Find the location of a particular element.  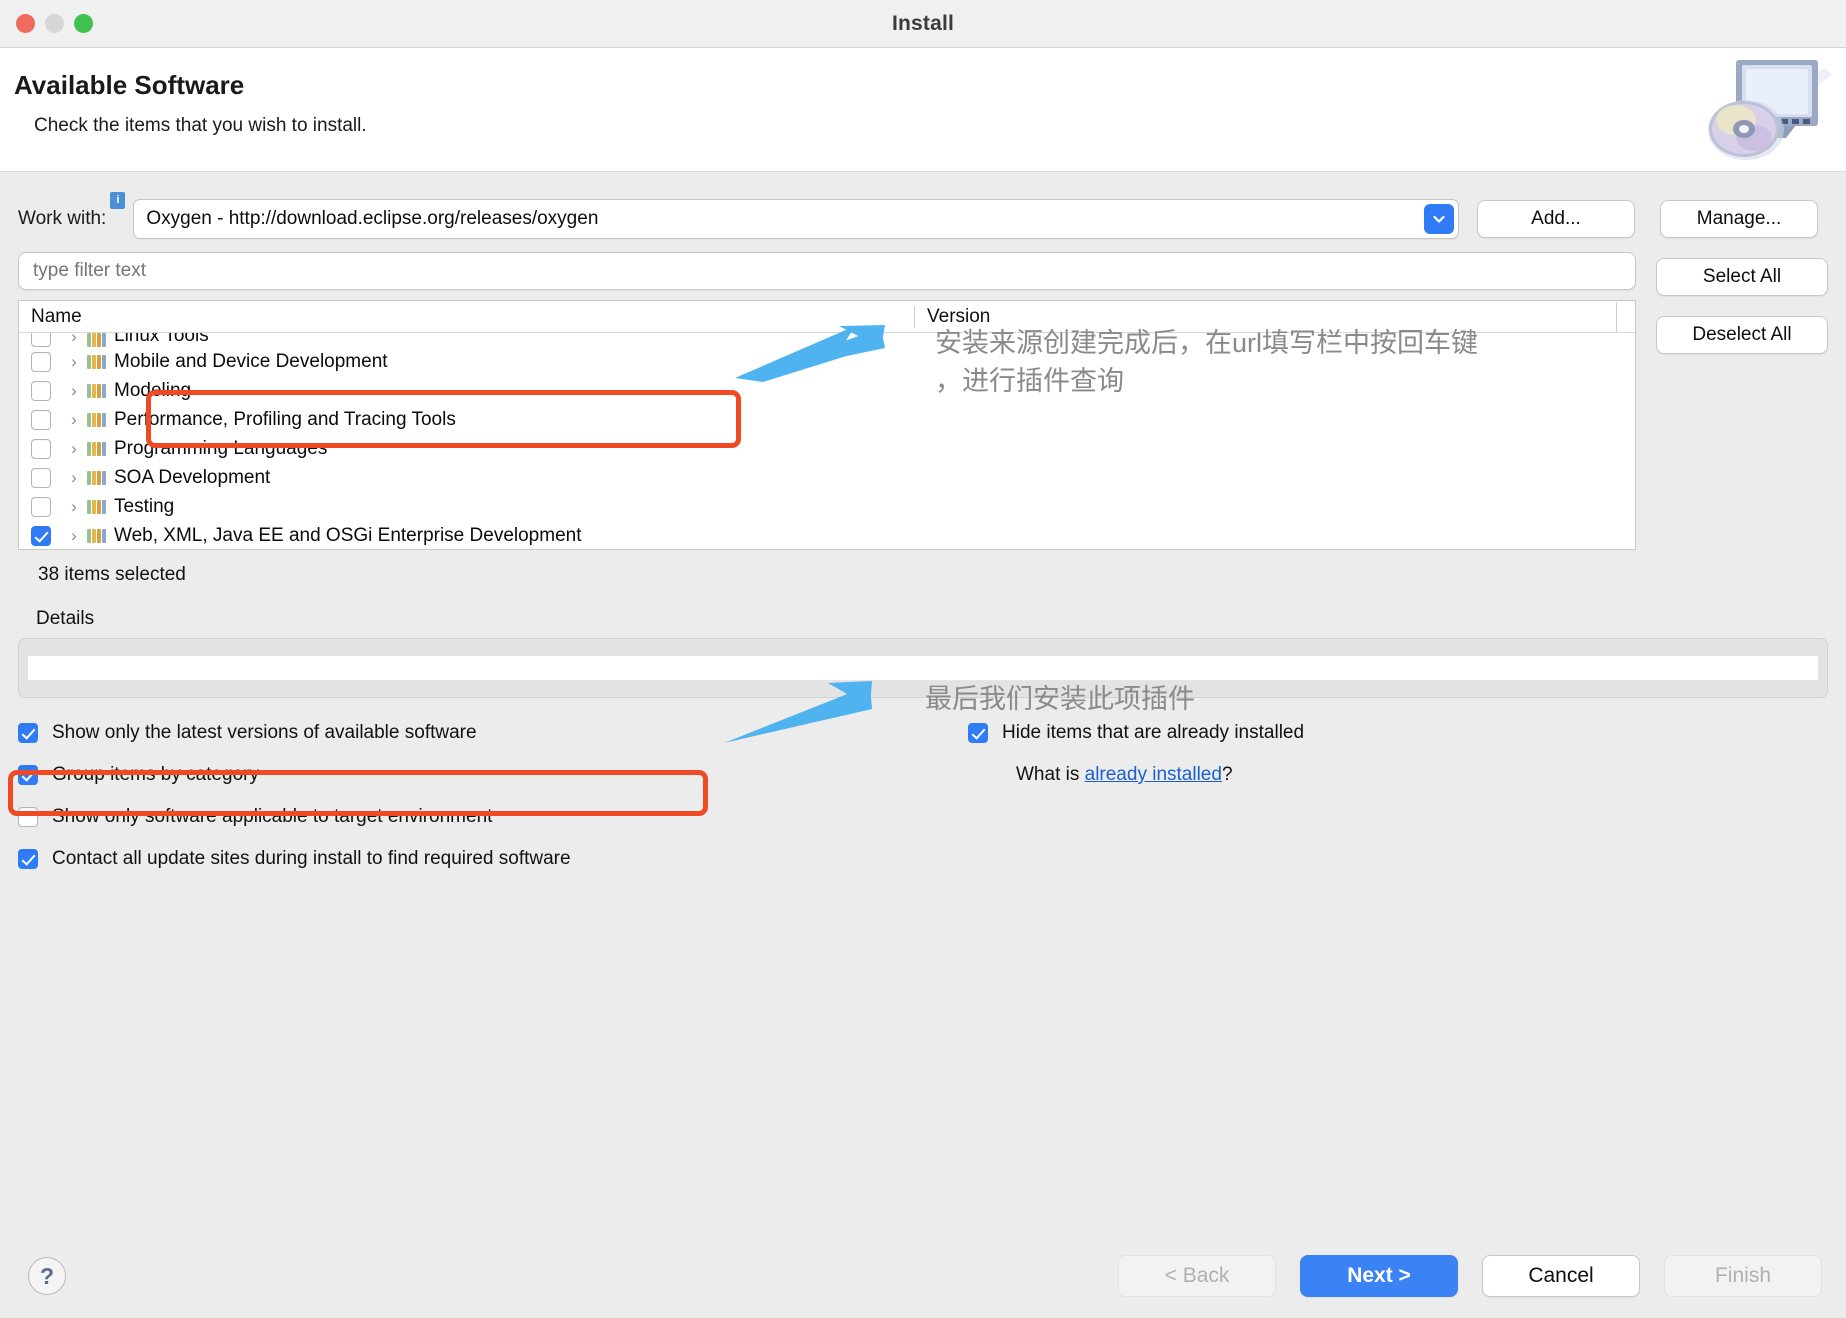

table-row: › Programming Languages is located at coordinates (827, 448).